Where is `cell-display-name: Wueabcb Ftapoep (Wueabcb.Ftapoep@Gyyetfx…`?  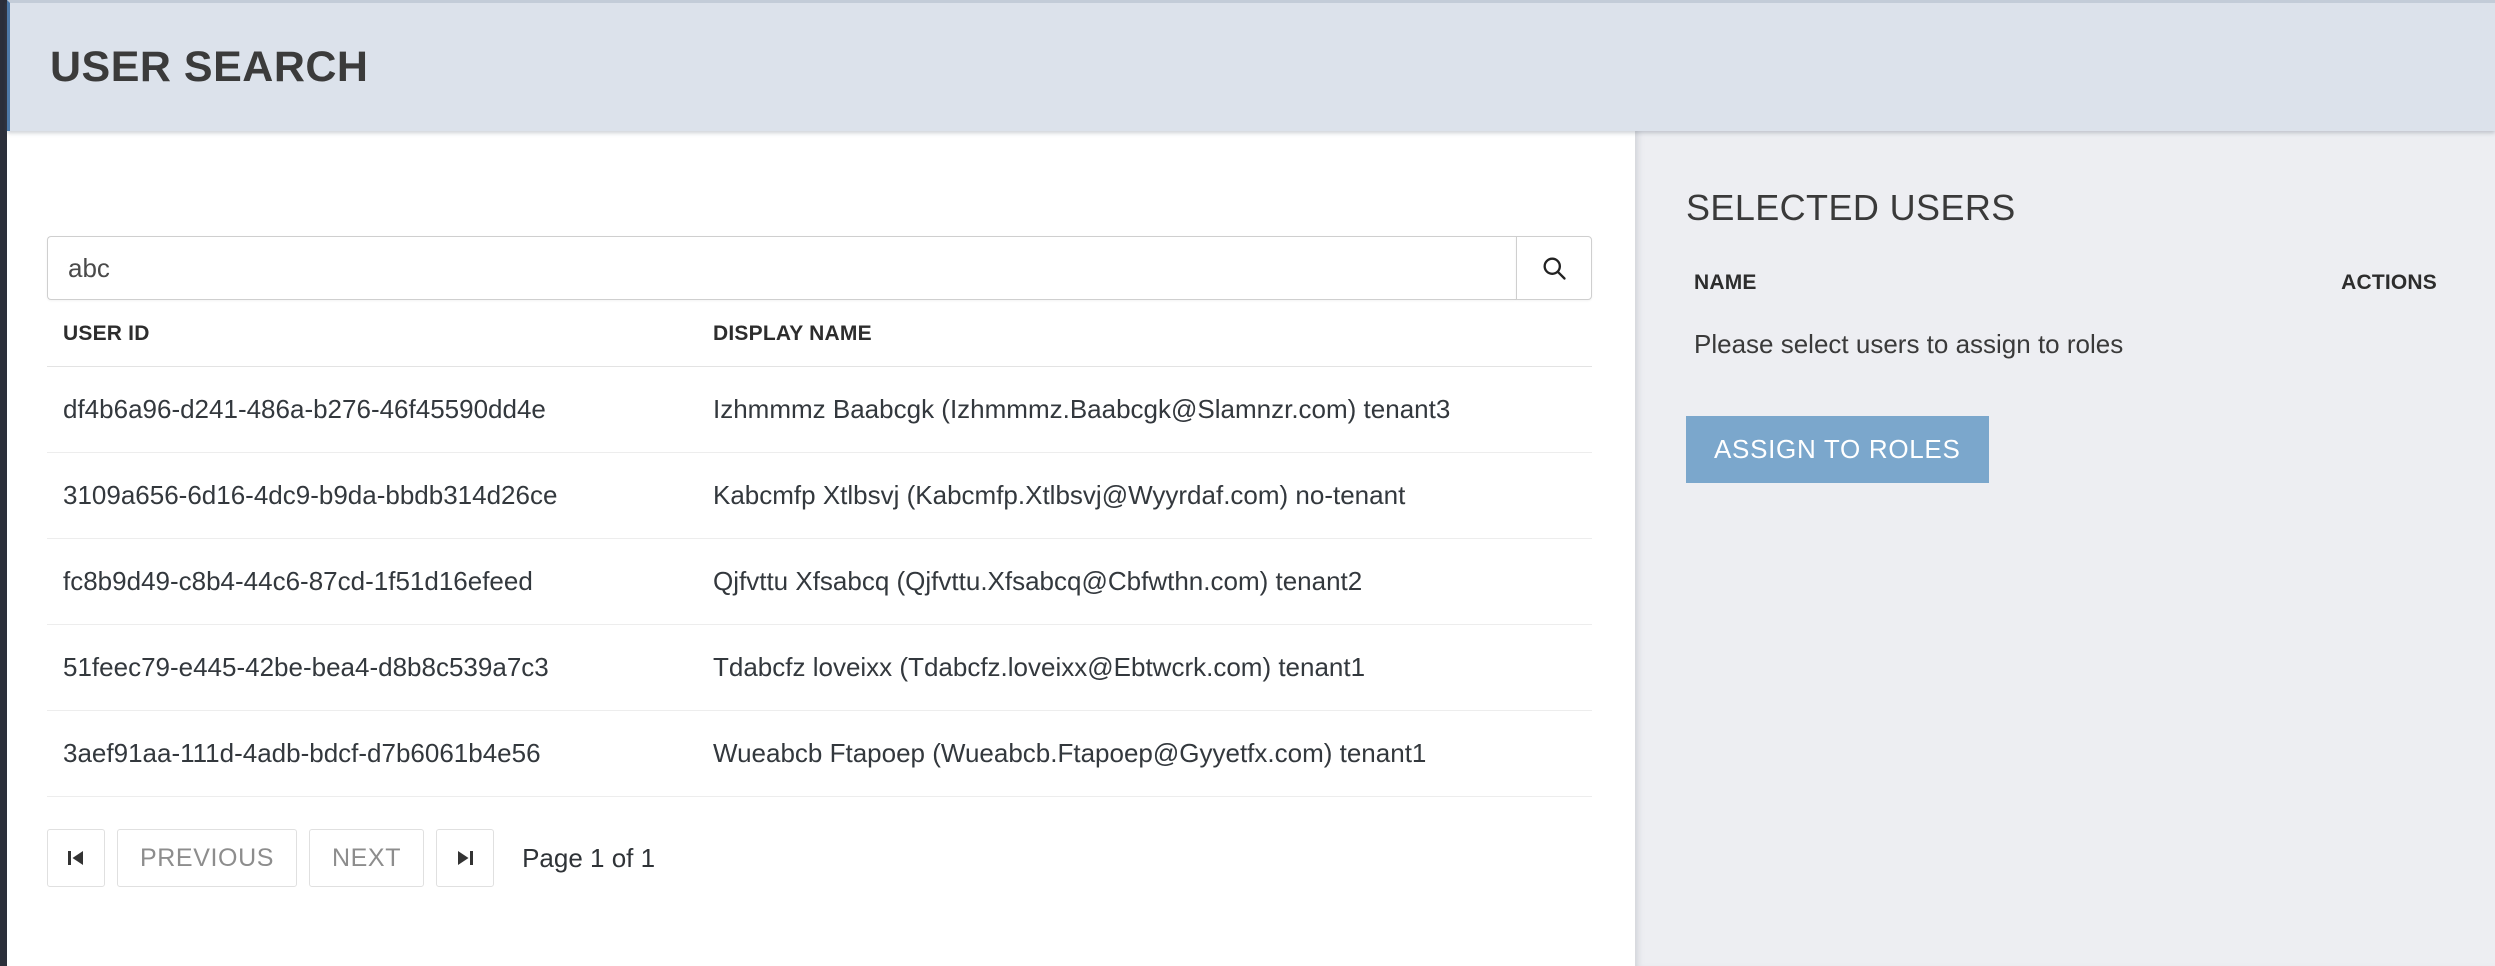 cell-display-name: Wueabcb Ftapoep (Wueabcb.Ftapoep@Gyyetfx… is located at coordinates (1144, 753).